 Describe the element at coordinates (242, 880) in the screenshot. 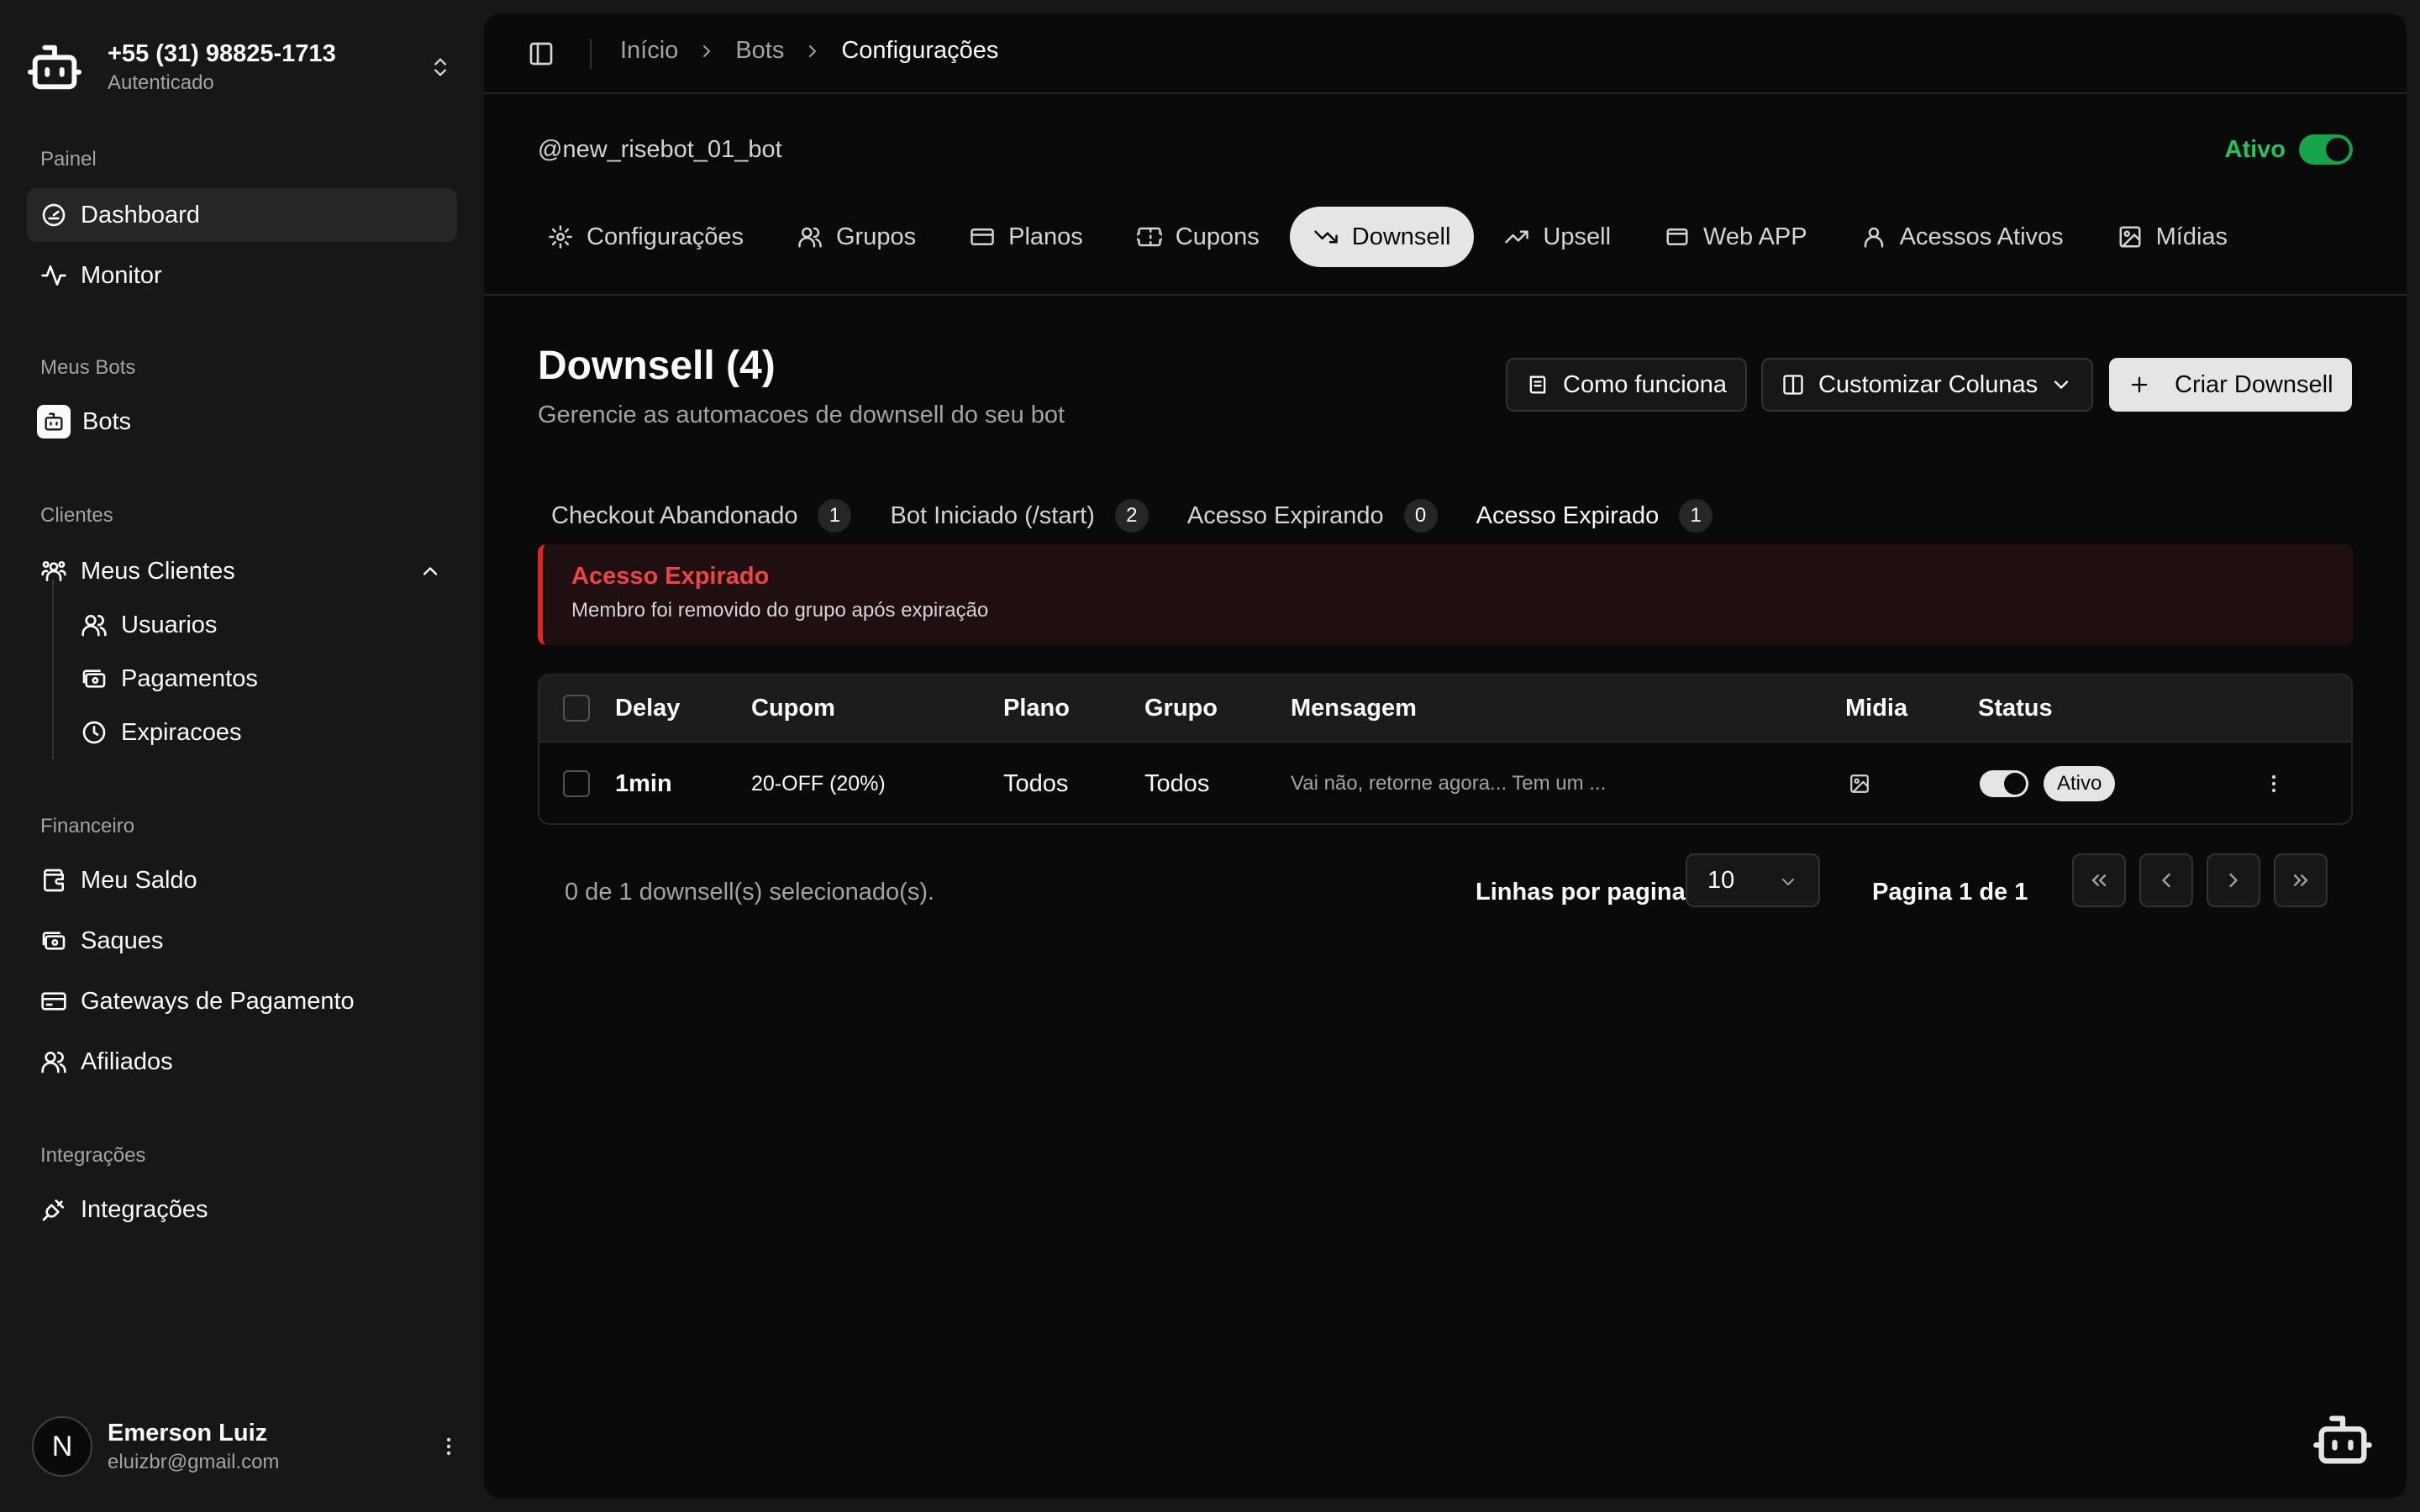

I see `sidebar-item-meu-saldo: Meu Saldo` at that location.